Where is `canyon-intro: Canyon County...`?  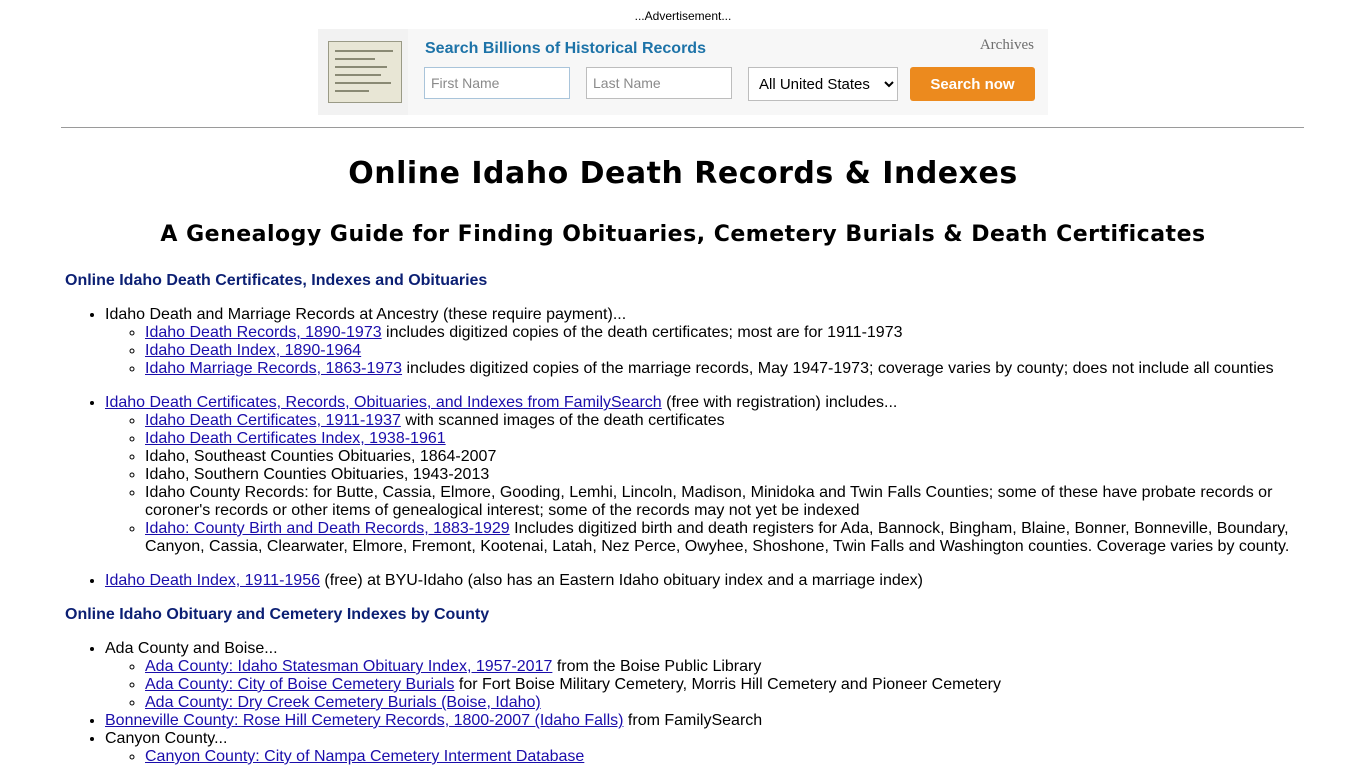
canyon-intro: Canyon County... is located at coordinates (166, 738).